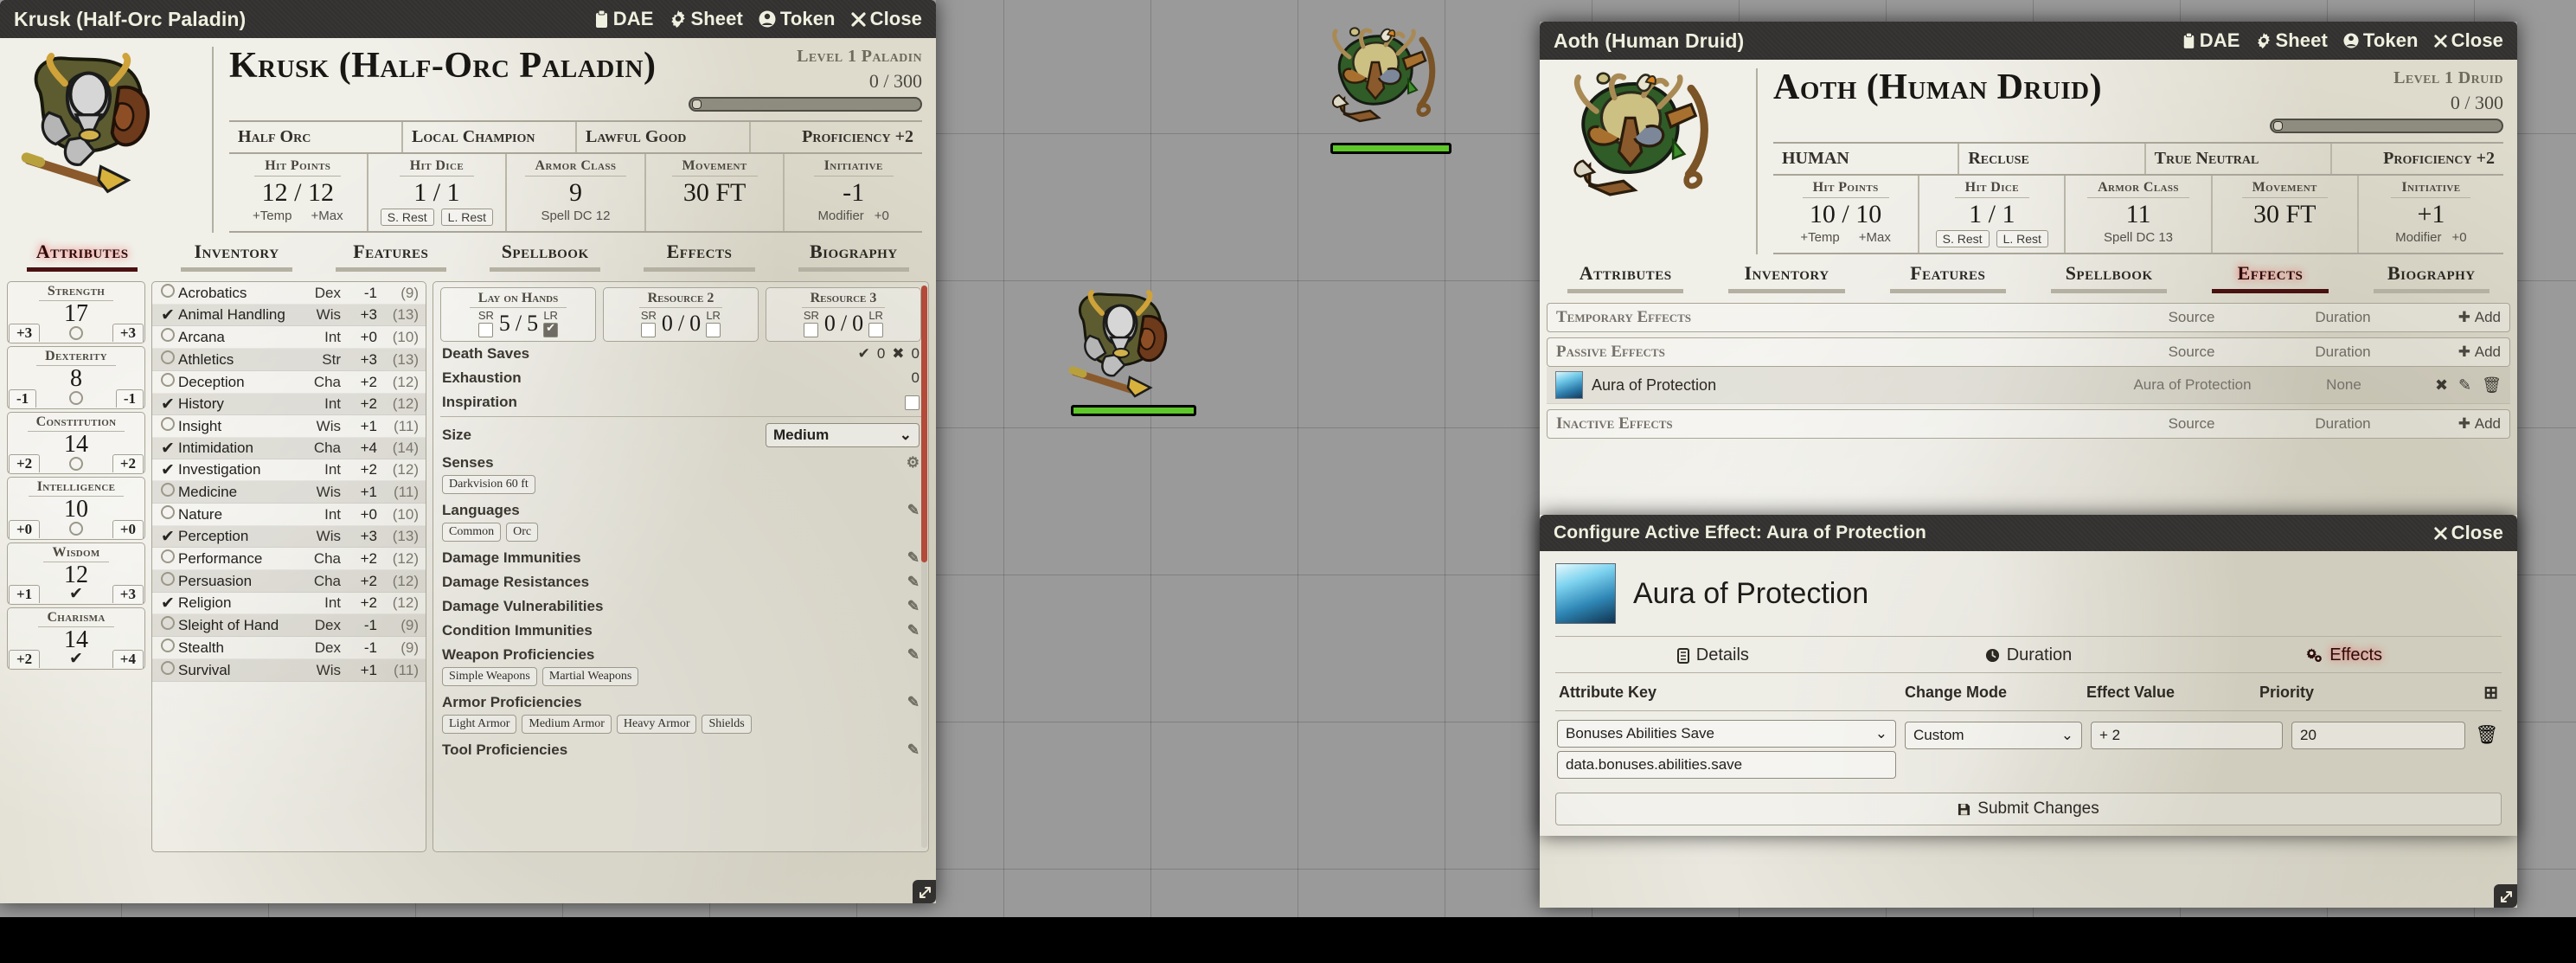  Describe the element at coordinates (289, 315) in the screenshot. I see `skill-row: ✔ Animal Handling Wis +3 (13)` at that location.